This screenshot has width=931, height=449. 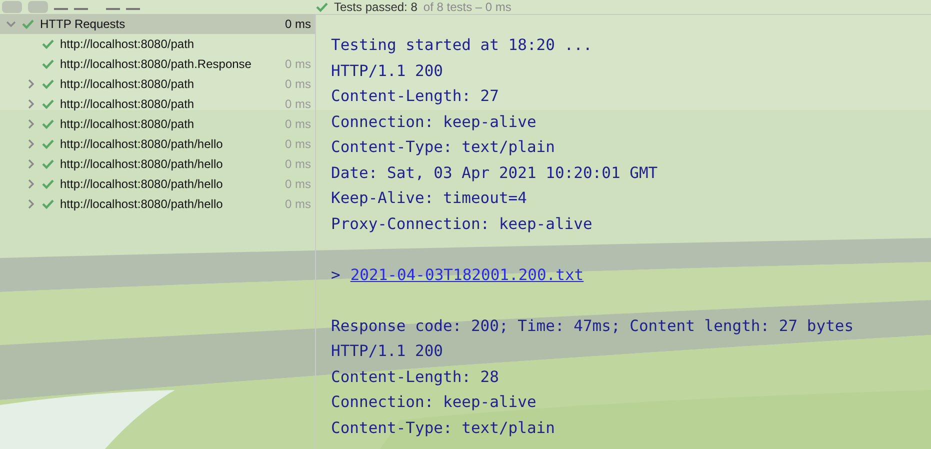 What do you see at coordinates (157, 44) in the screenshot?
I see `tree-item: http://localhost:8080/path` at bounding box center [157, 44].